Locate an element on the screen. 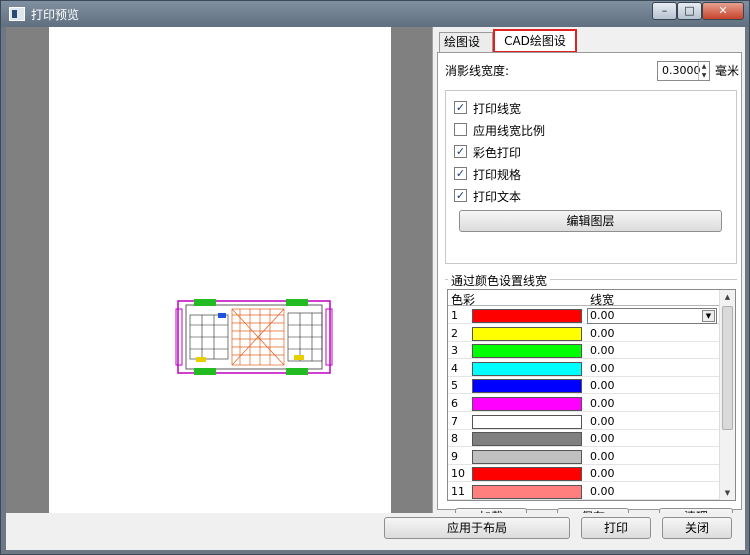 The image size is (750, 555). spin-arrows: ▲ ▼ is located at coordinates (703, 71).